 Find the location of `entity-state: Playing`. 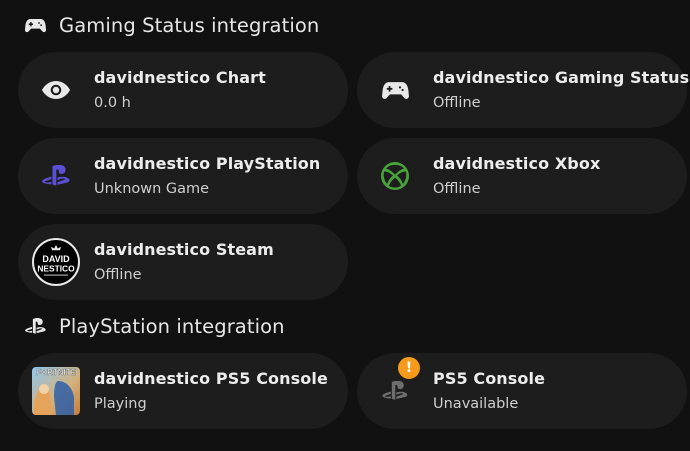

entity-state: Playing is located at coordinates (120, 404).